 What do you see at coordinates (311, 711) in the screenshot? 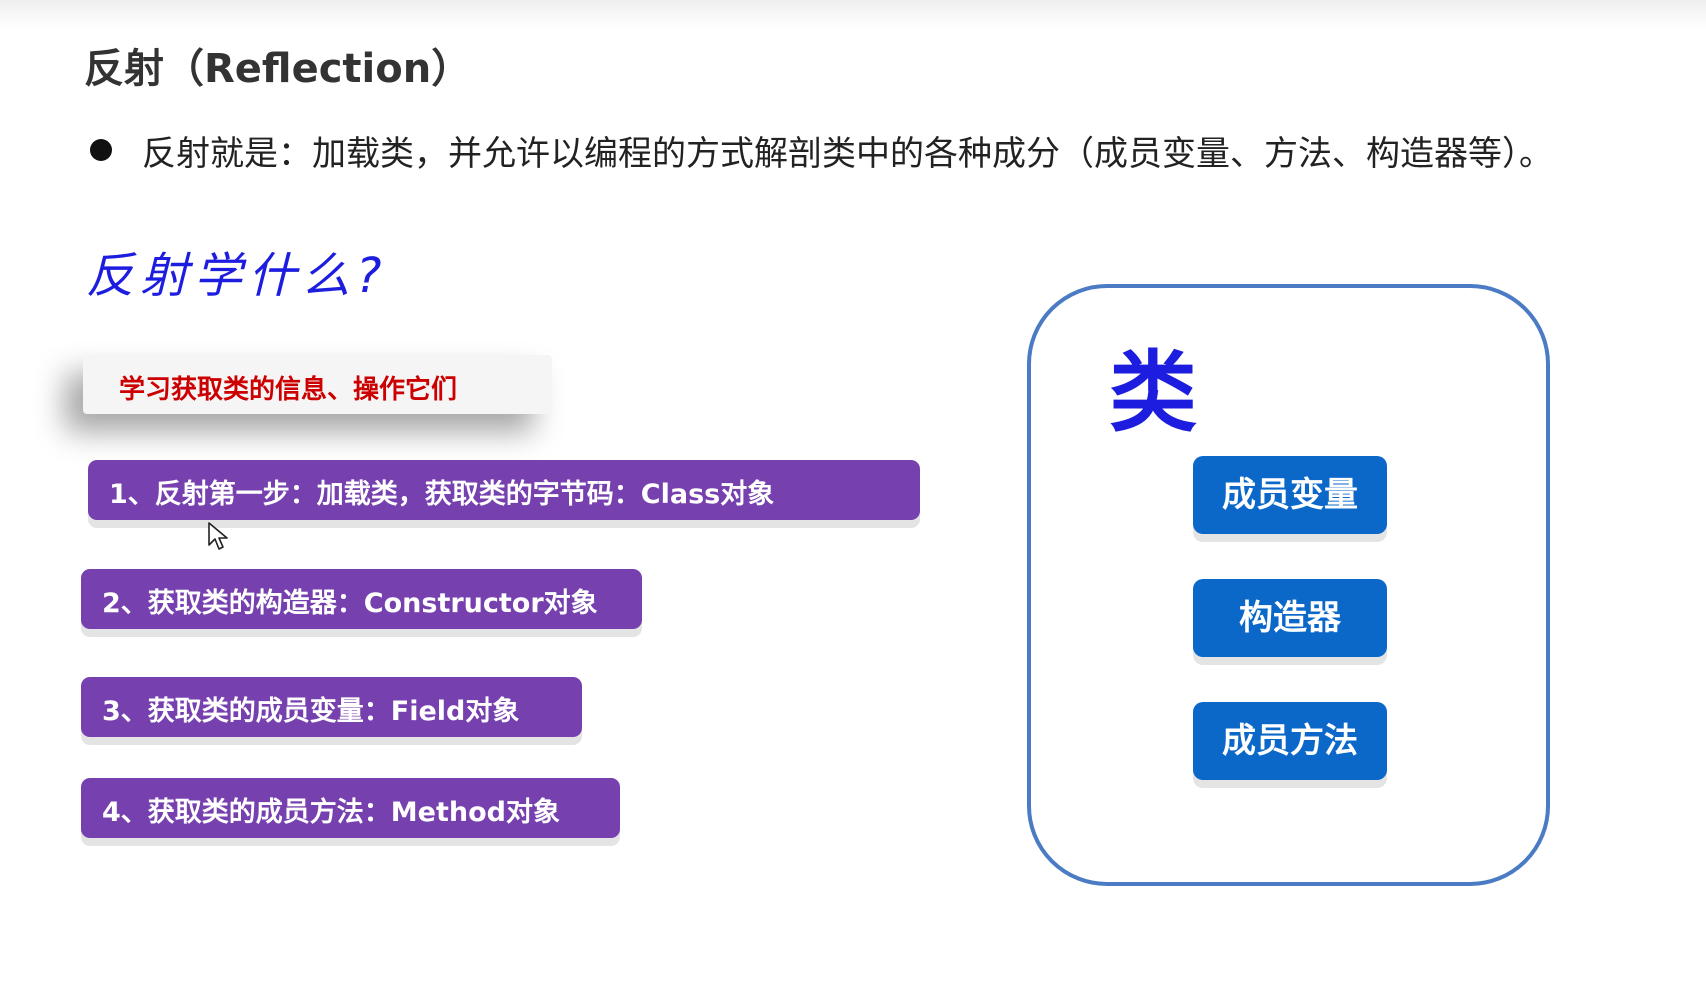
I see `step-3-label: 3、获取类的成员变量：Field对象` at bounding box center [311, 711].